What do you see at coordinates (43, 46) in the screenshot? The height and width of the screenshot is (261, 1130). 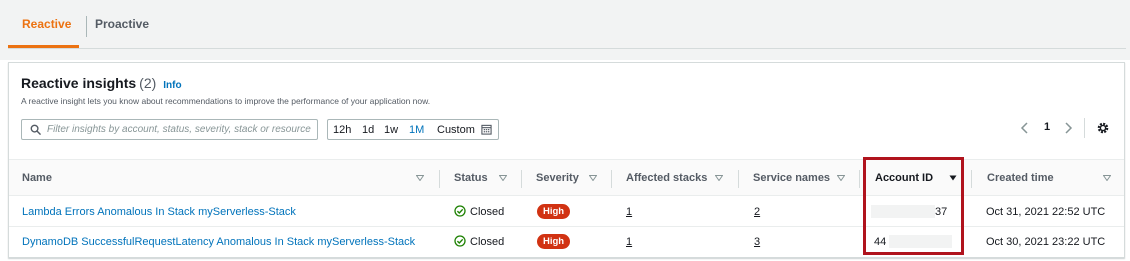 I see `active-tab-indicator` at bounding box center [43, 46].